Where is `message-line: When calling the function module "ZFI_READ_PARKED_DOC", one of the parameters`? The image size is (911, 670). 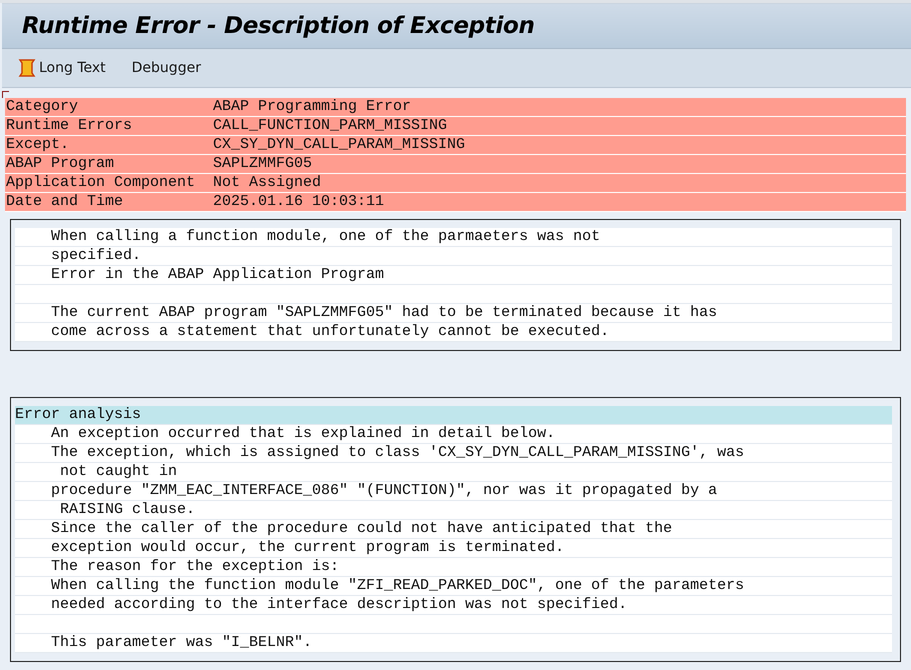 message-line: When calling the function module "ZFI_READ_PARKED_DOC", one of the parameters is located at coordinates (397, 586).